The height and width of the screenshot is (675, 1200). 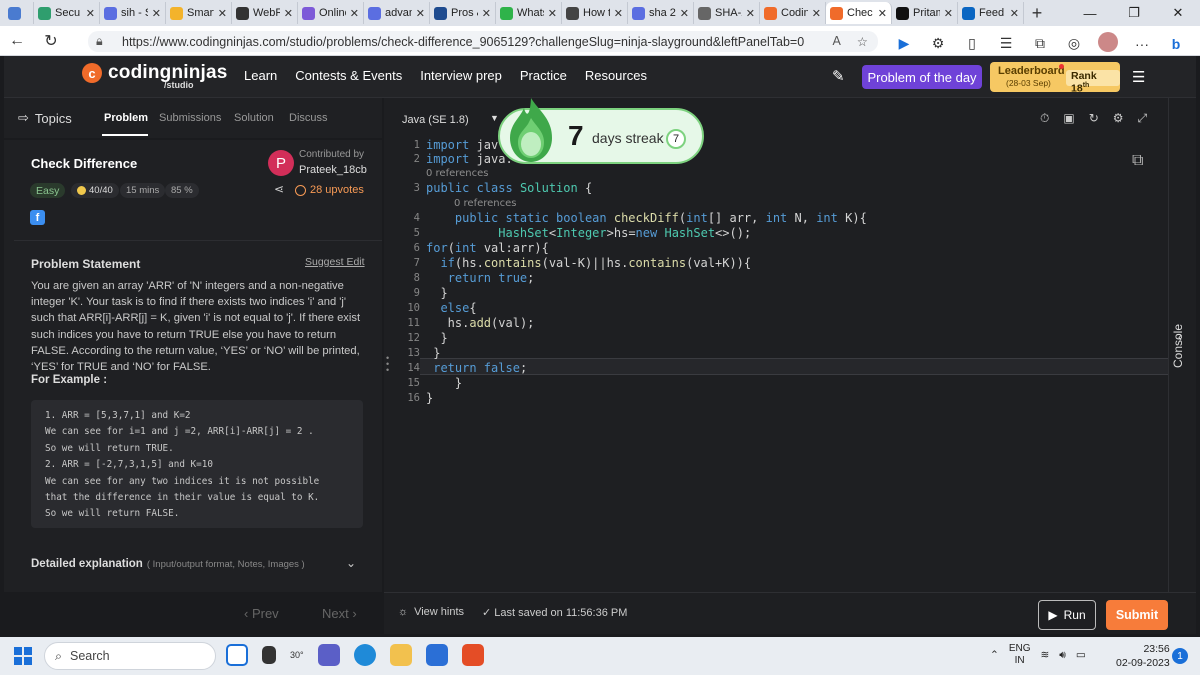 What do you see at coordinates (836, 41) in the screenshot?
I see `read-aloud-icon: A` at bounding box center [836, 41].